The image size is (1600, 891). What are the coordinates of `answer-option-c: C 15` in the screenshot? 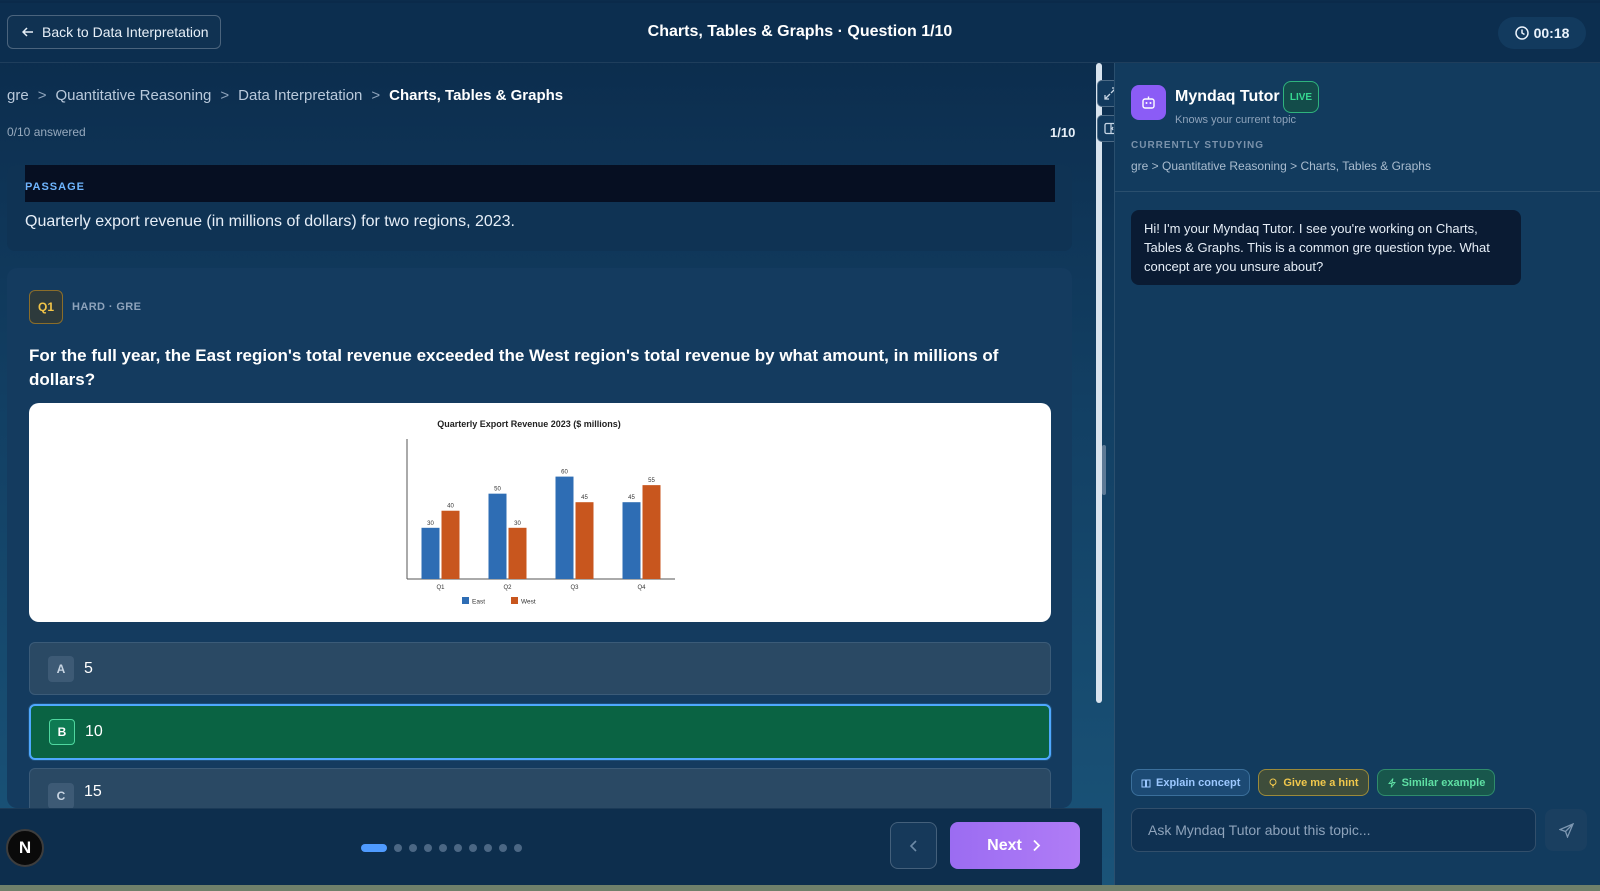 It's located at (540, 788).